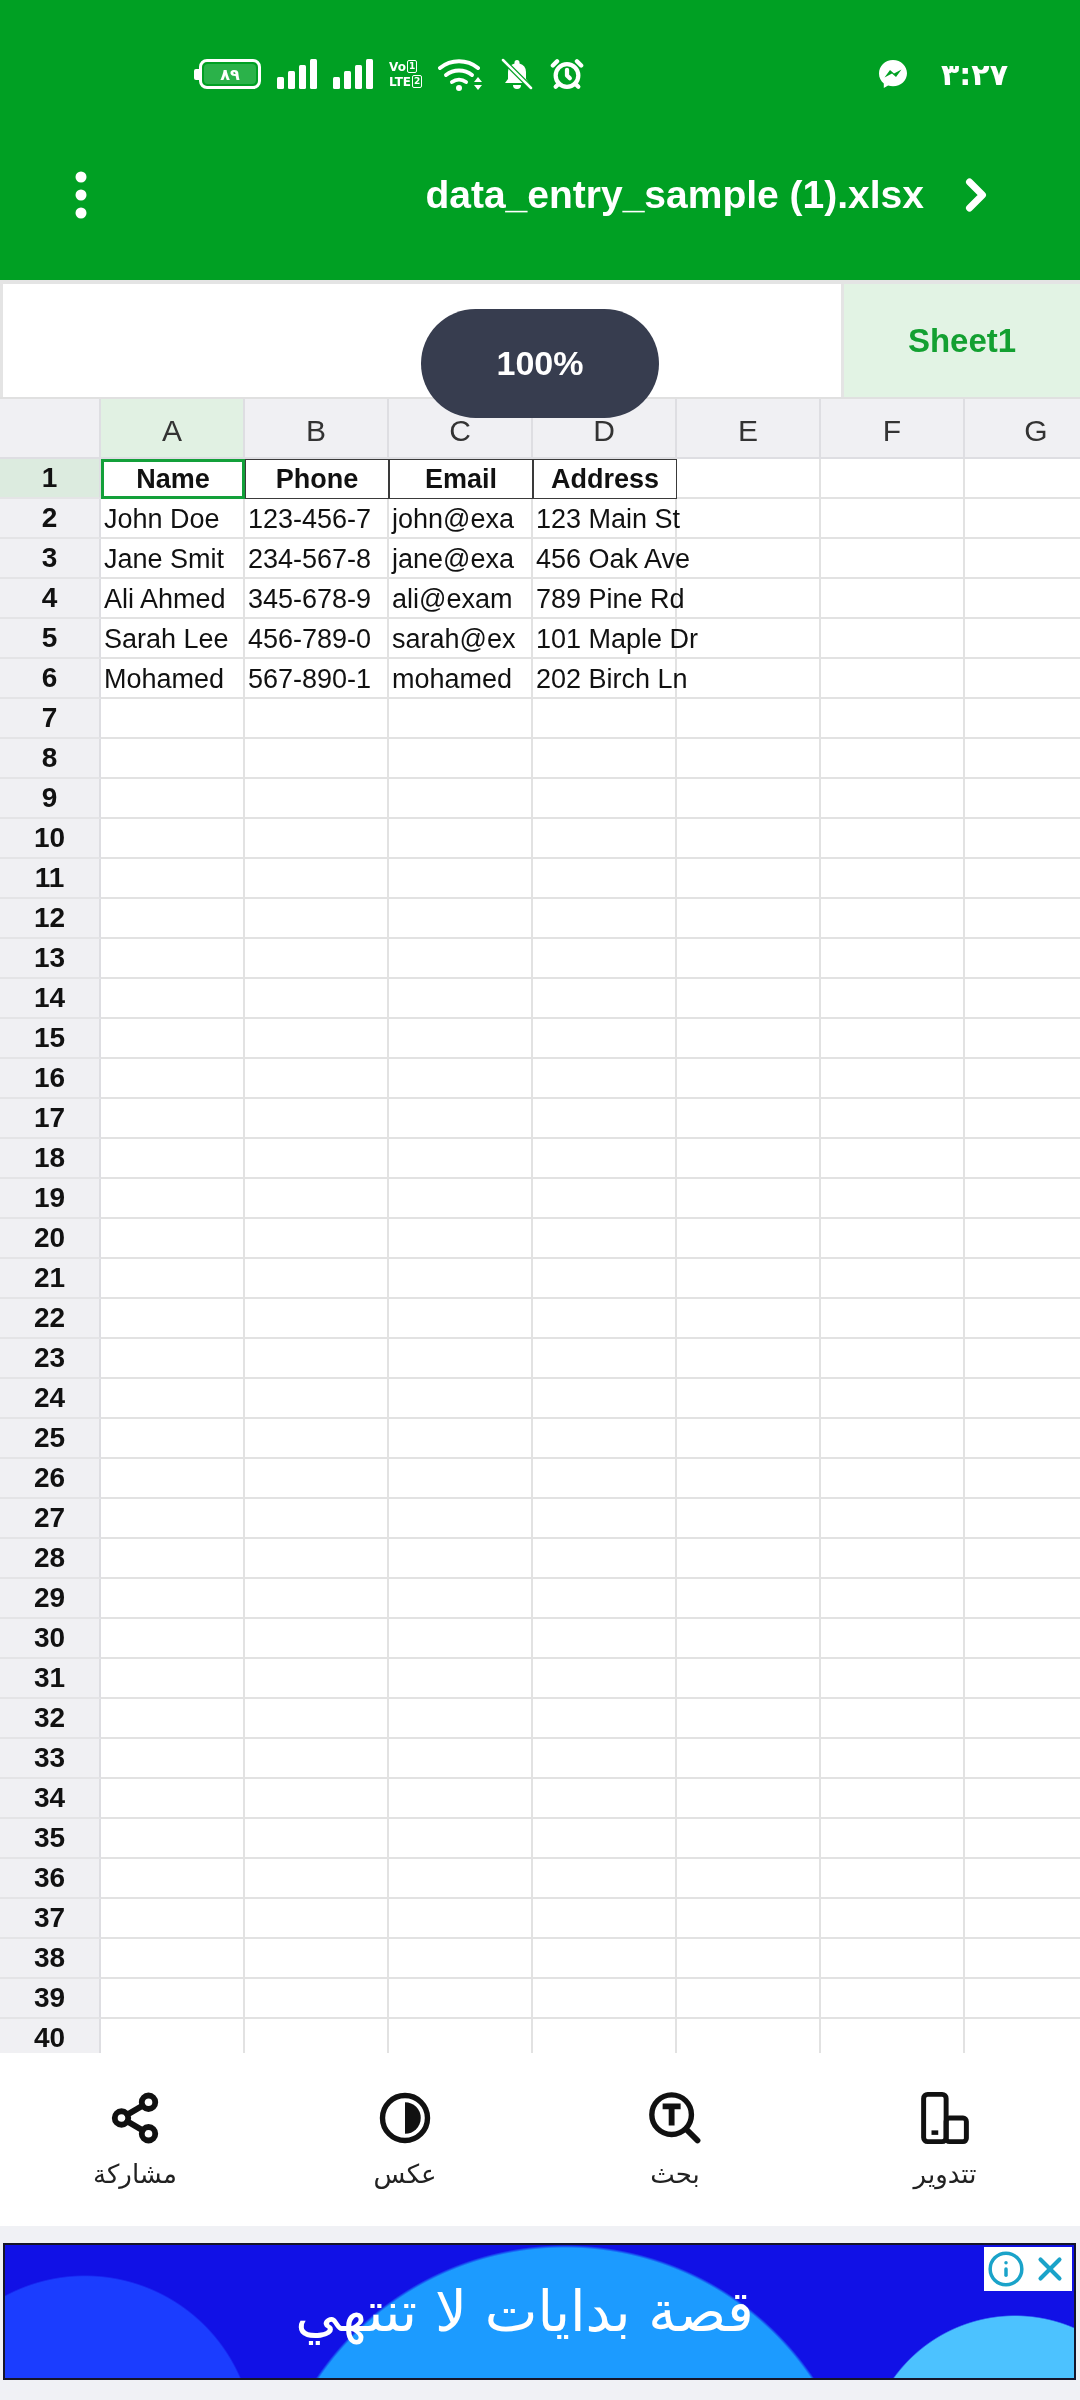 This screenshot has height=2400, width=1080. I want to click on row-number: 38, so click(50, 1959).